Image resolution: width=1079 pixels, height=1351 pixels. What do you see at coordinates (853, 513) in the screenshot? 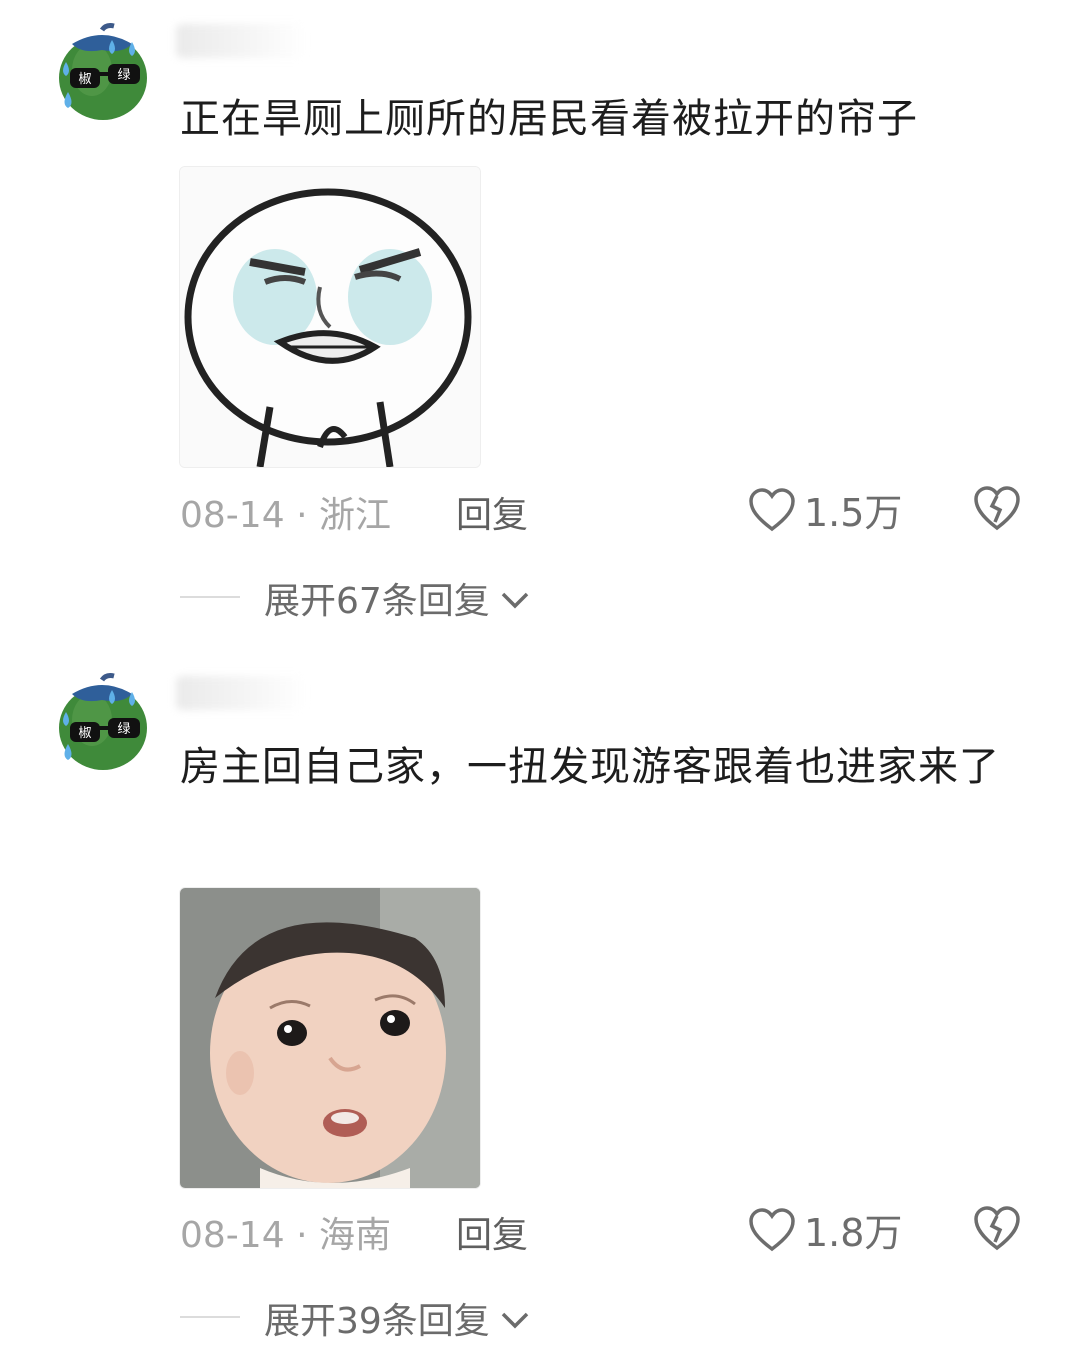
I see `like-count: 1.5万` at bounding box center [853, 513].